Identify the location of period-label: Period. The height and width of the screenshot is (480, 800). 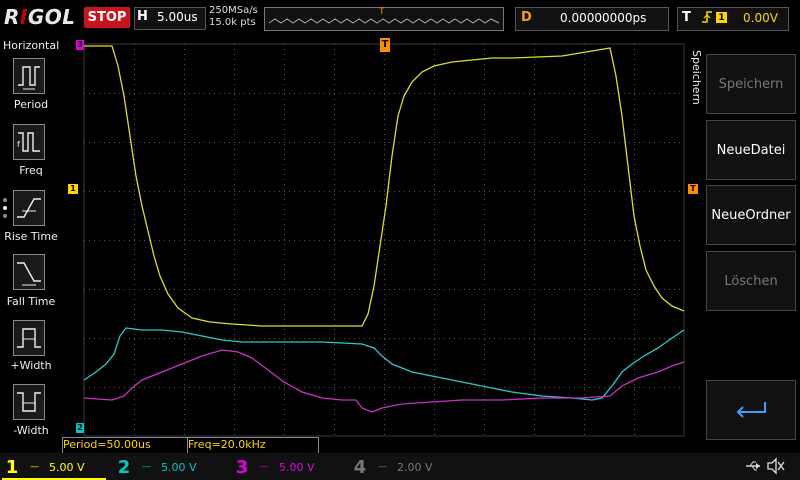
(31, 104).